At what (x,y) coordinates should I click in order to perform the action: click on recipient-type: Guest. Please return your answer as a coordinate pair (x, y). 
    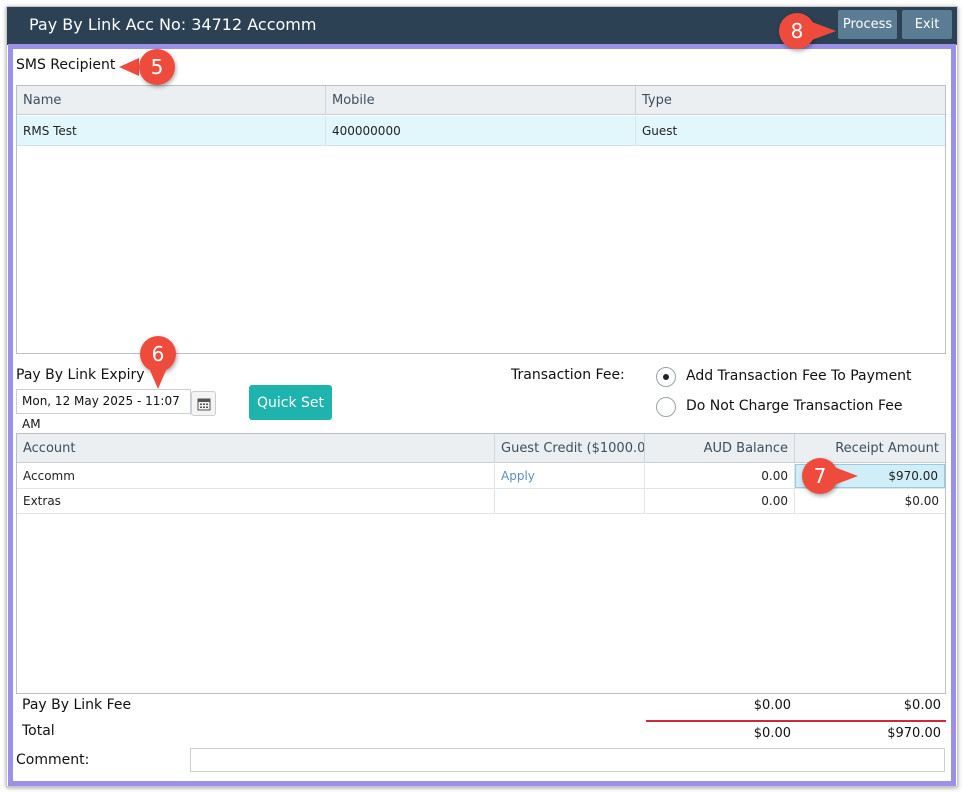
    Looking at the image, I should click on (660, 130).